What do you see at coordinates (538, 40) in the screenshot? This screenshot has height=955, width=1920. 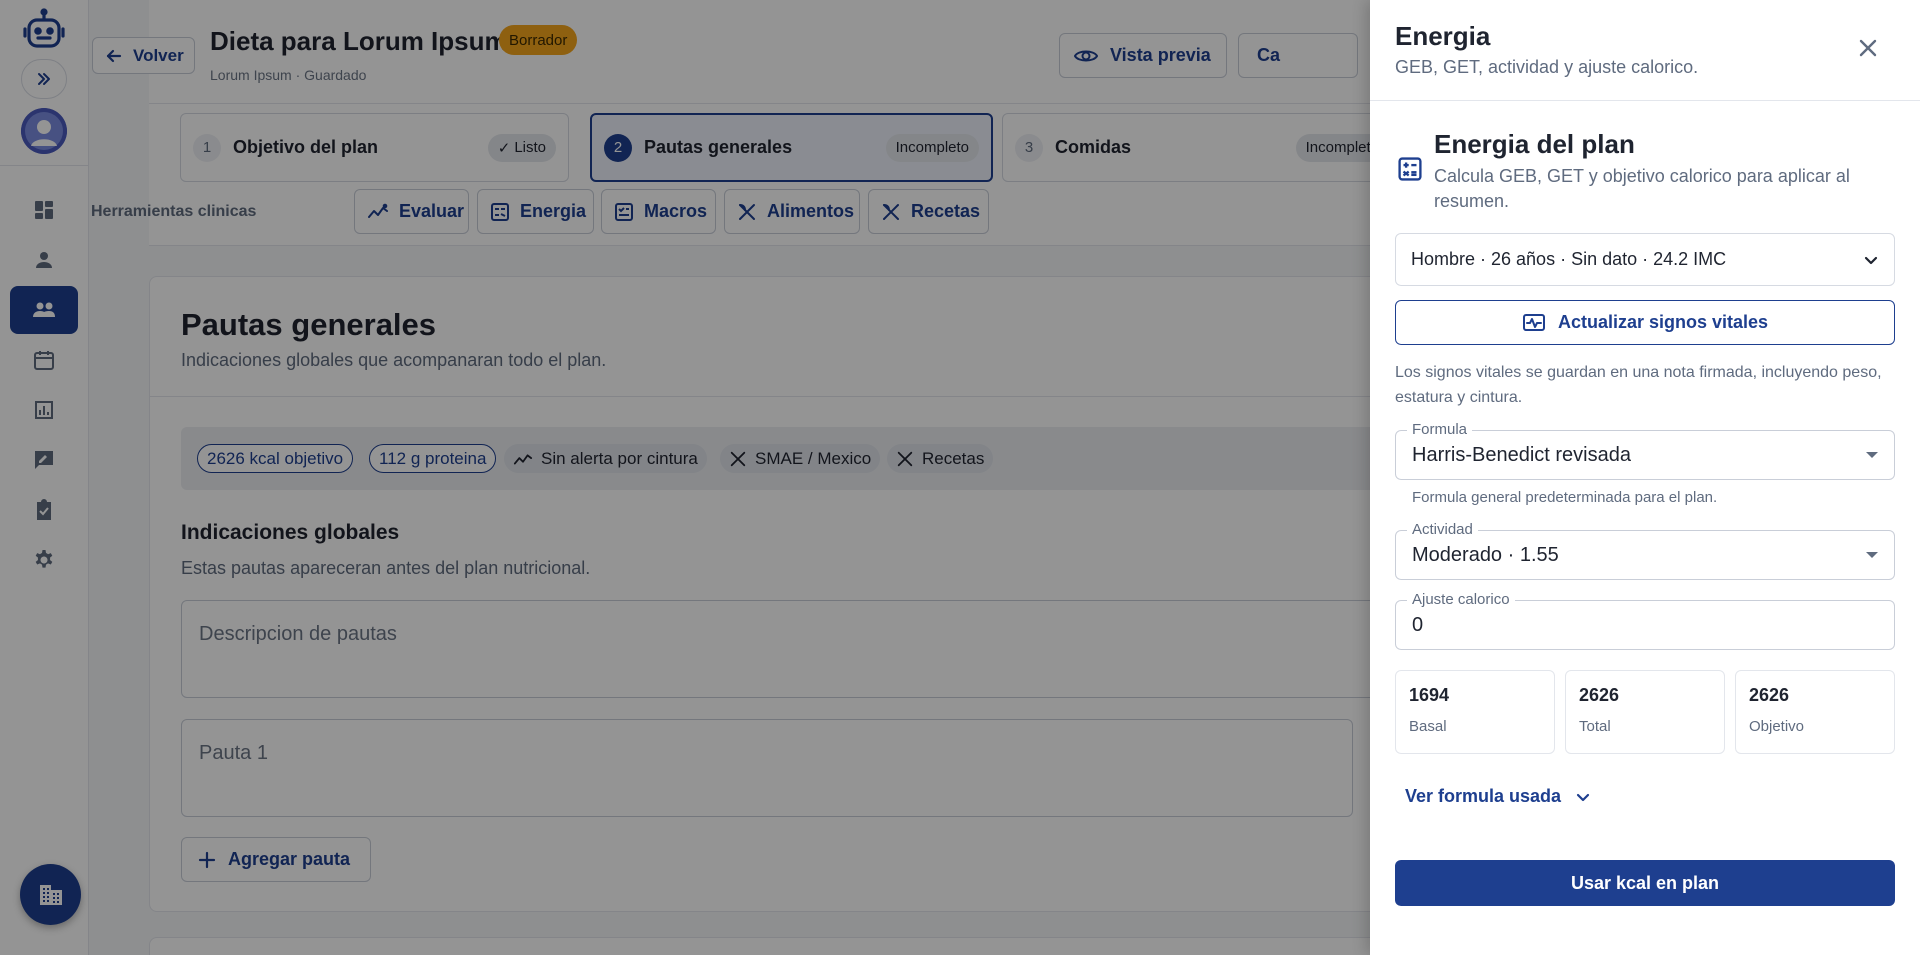 I see `status-badge: Borrador` at bounding box center [538, 40].